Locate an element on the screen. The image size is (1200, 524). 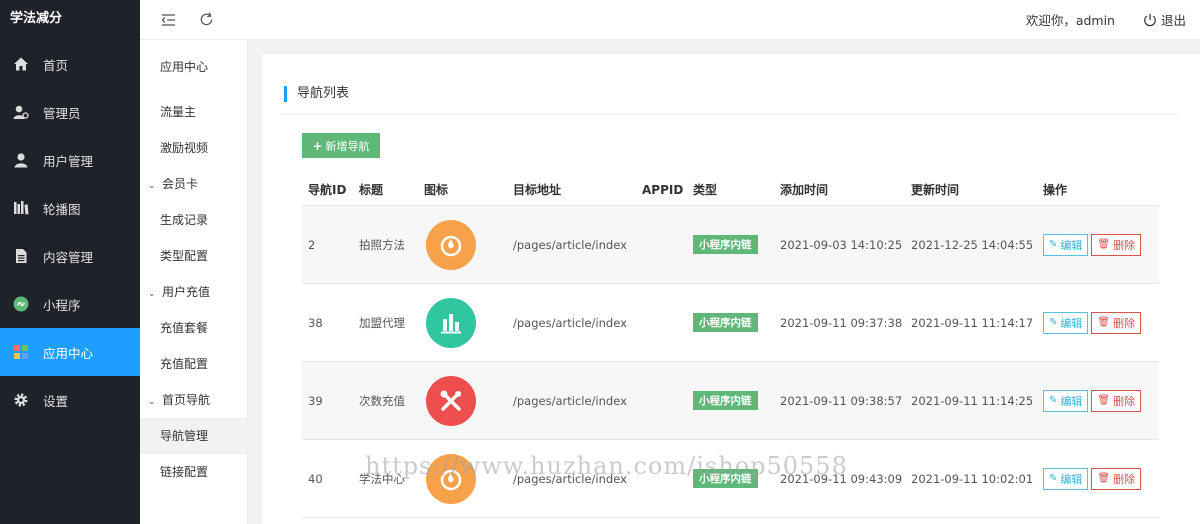
page-title: 导航列表 is located at coordinates (316, 94).